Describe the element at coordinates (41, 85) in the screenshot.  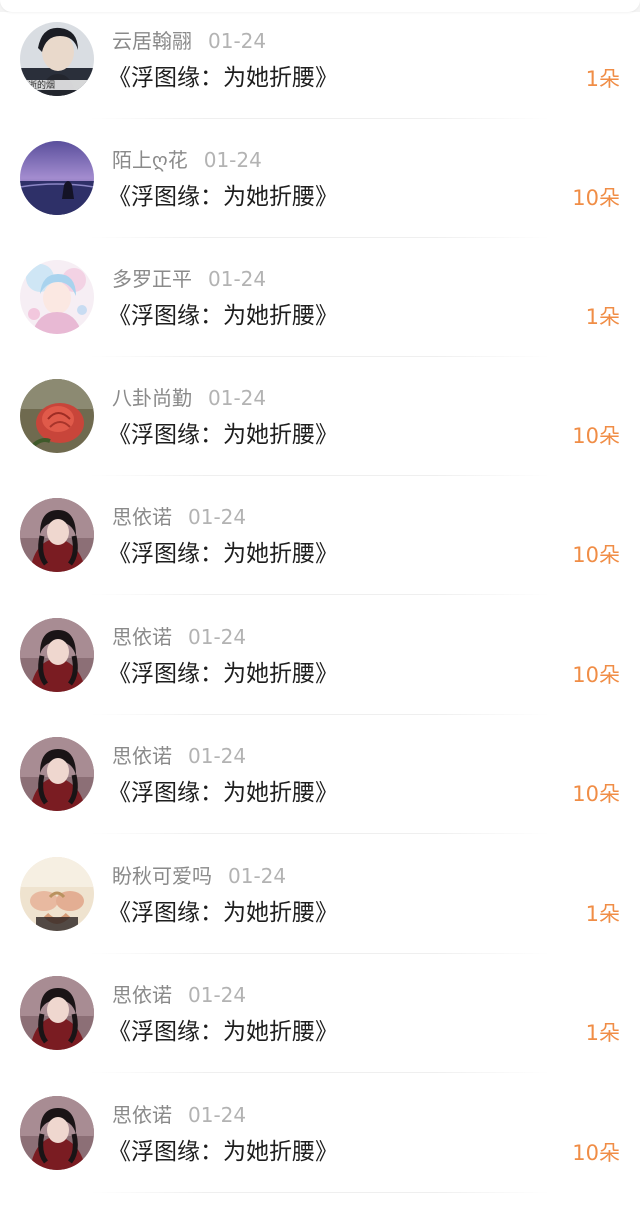
I see `svg-text: 逝的烟` at that location.